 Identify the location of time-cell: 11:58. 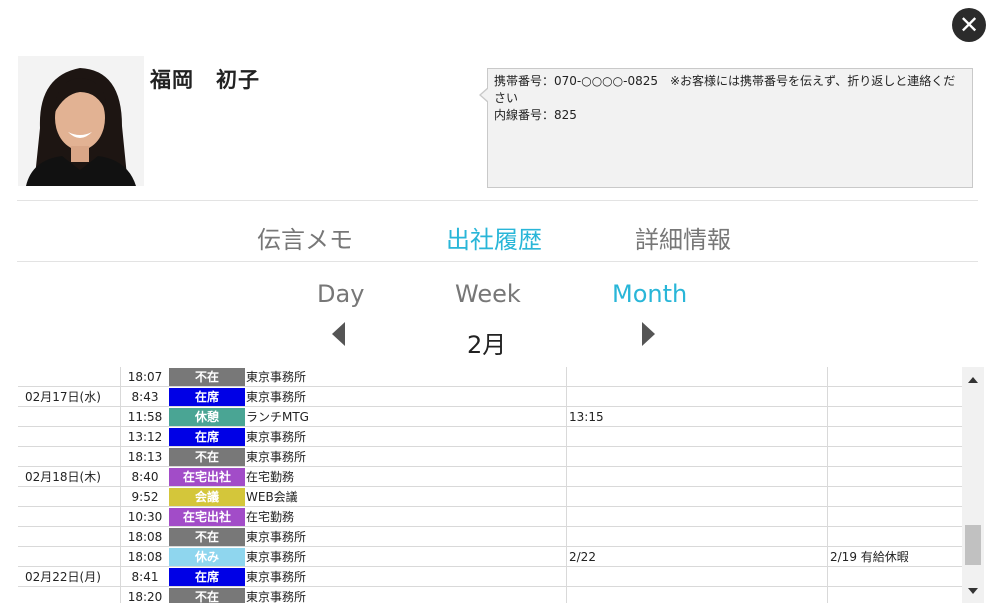
(144, 416).